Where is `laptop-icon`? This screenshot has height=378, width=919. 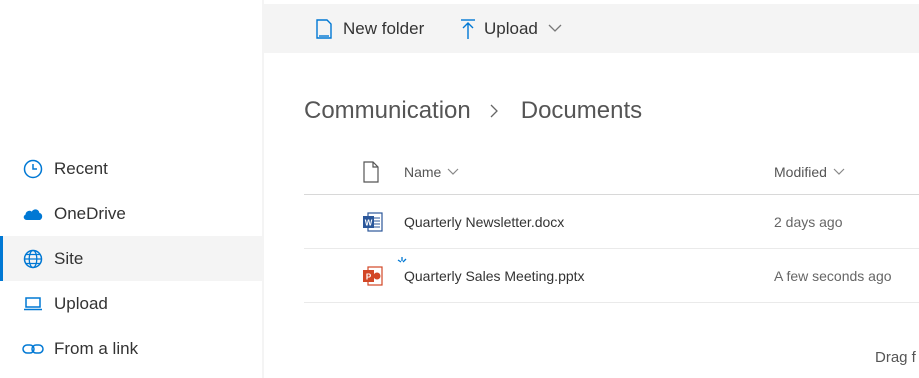 laptop-icon is located at coordinates (33, 304).